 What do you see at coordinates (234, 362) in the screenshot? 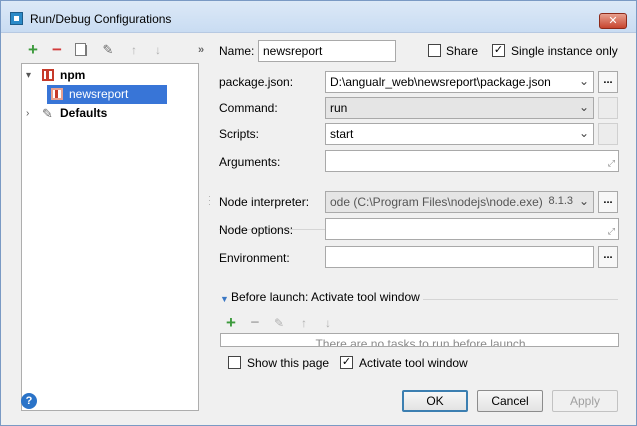
I see `show-page-checkbox` at bounding box center [234, 362].